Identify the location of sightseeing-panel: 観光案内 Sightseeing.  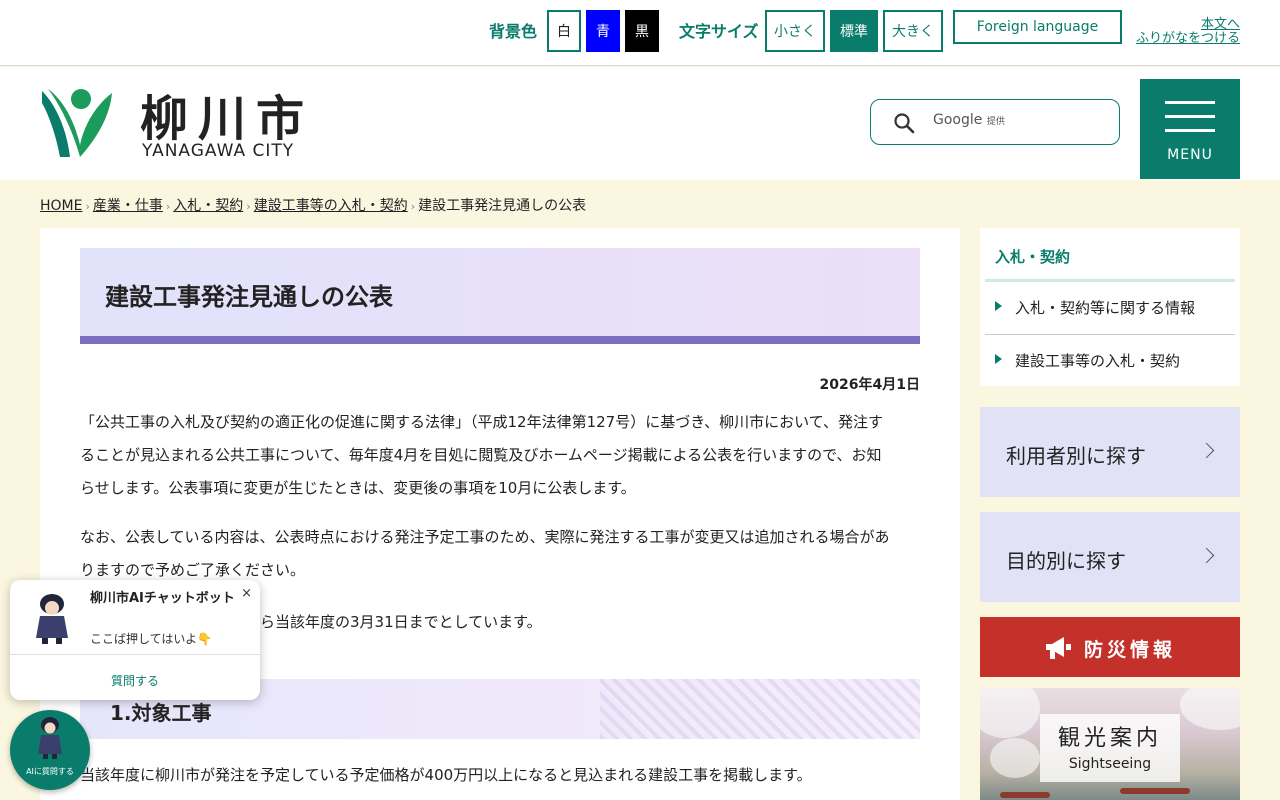
(1110, 748).